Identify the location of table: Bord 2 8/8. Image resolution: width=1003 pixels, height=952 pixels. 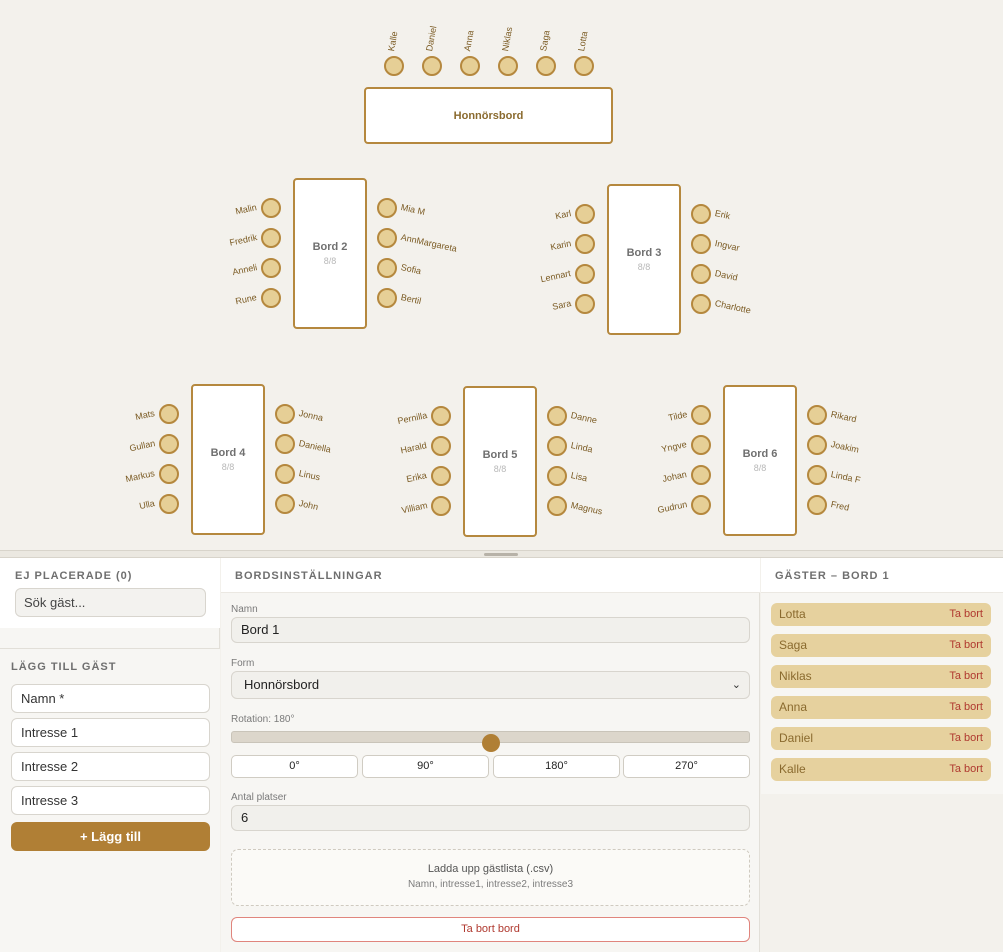
(330, 253).